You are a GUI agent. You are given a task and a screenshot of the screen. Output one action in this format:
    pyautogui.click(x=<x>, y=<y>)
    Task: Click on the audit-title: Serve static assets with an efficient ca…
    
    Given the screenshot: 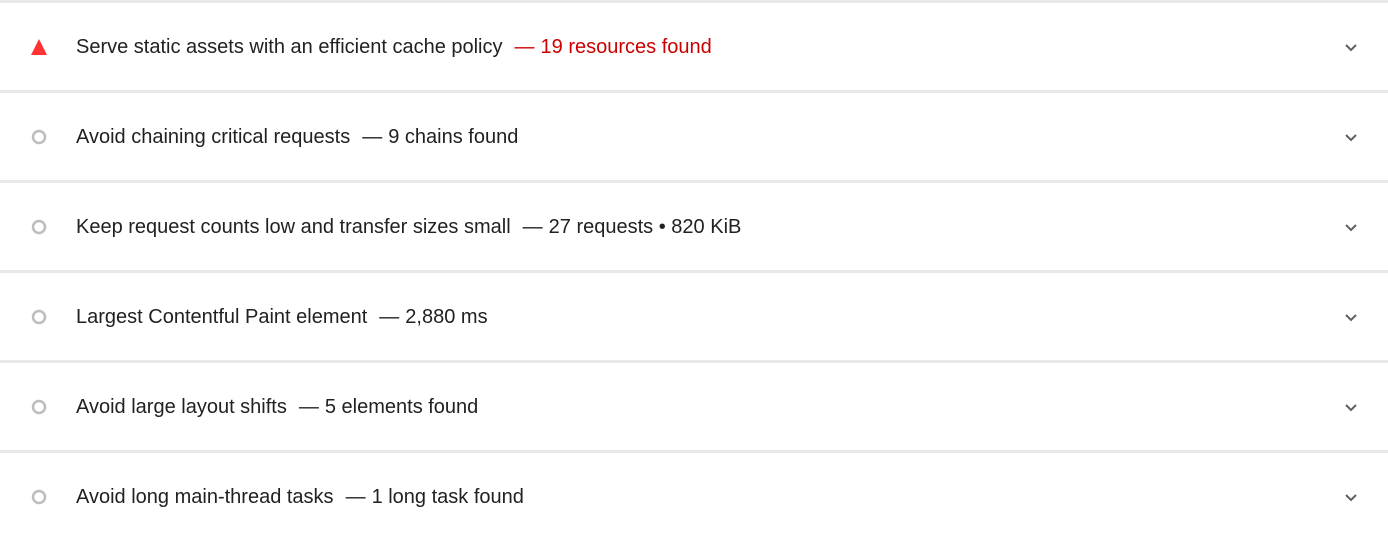 What is the action you would take?
    pyautogui.click(x=289, y=46)
    